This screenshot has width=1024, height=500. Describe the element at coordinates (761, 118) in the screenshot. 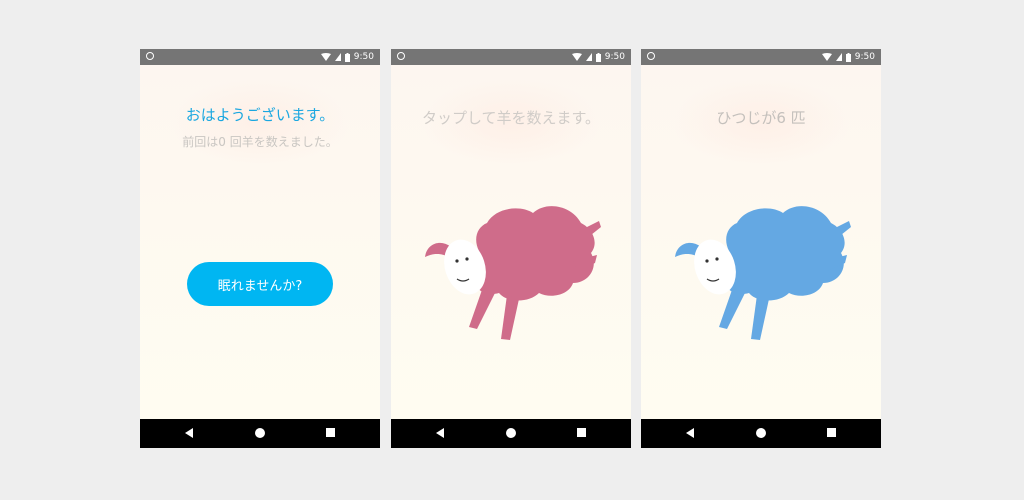

I see `sheep-count-label: ひつじが6 匹` at that location.